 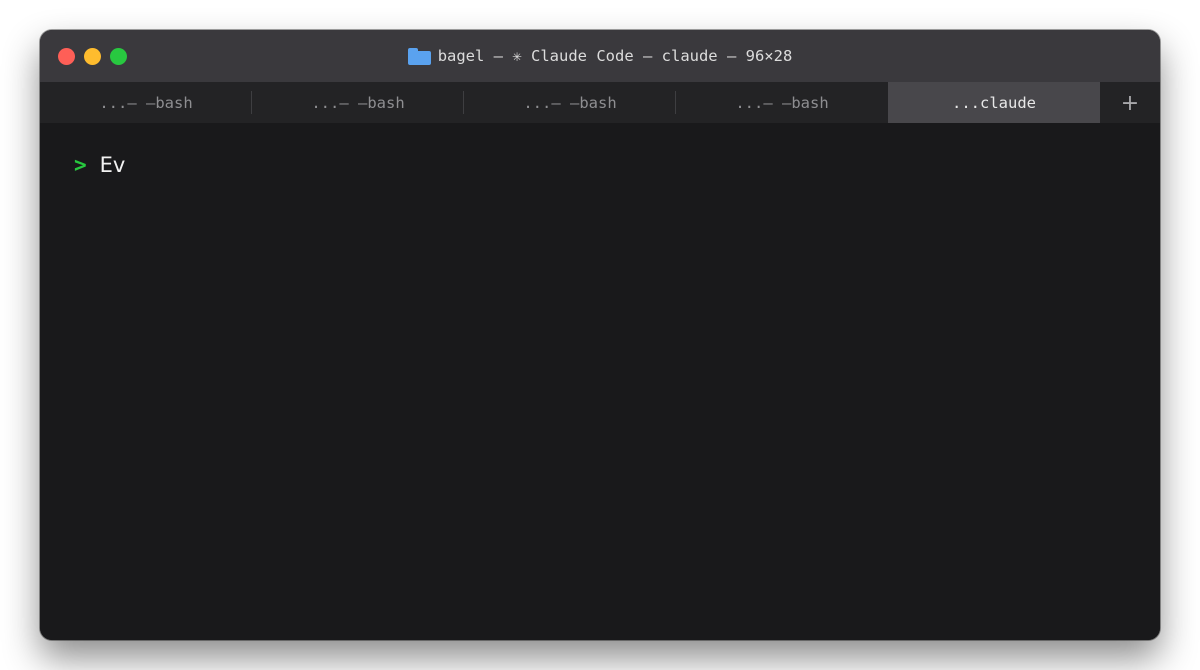 I want to click on minimize-button, so click(x=92, y=56).